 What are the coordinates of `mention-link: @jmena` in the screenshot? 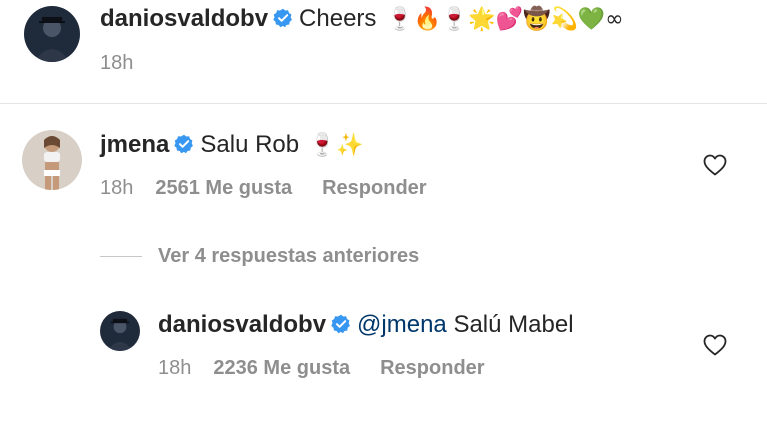 It's located at (402, 324).